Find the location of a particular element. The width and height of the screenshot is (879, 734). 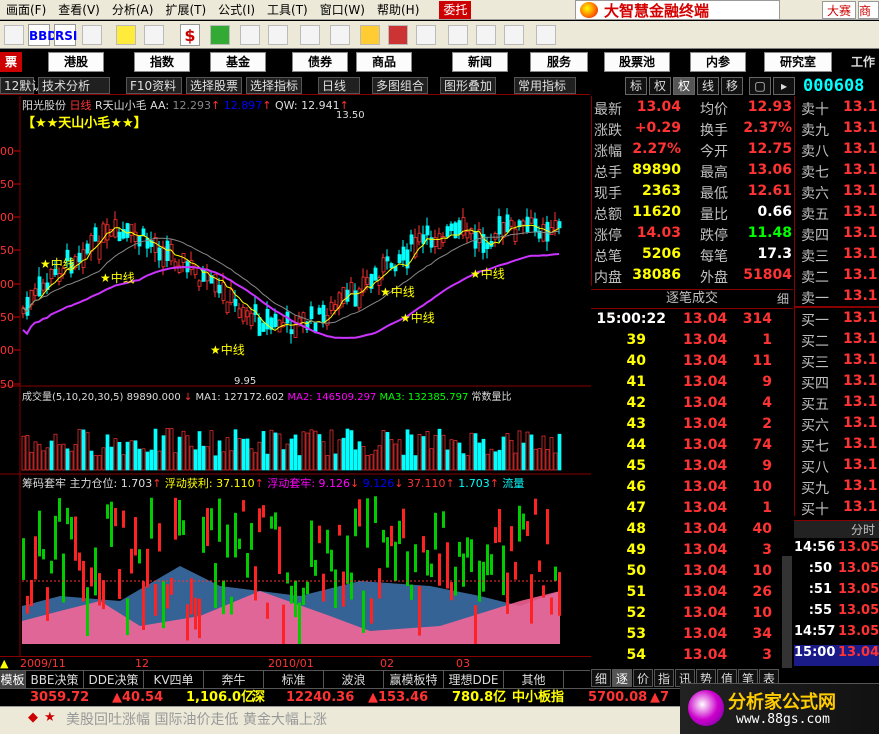

people-icon is located at coordinates (250, 35).